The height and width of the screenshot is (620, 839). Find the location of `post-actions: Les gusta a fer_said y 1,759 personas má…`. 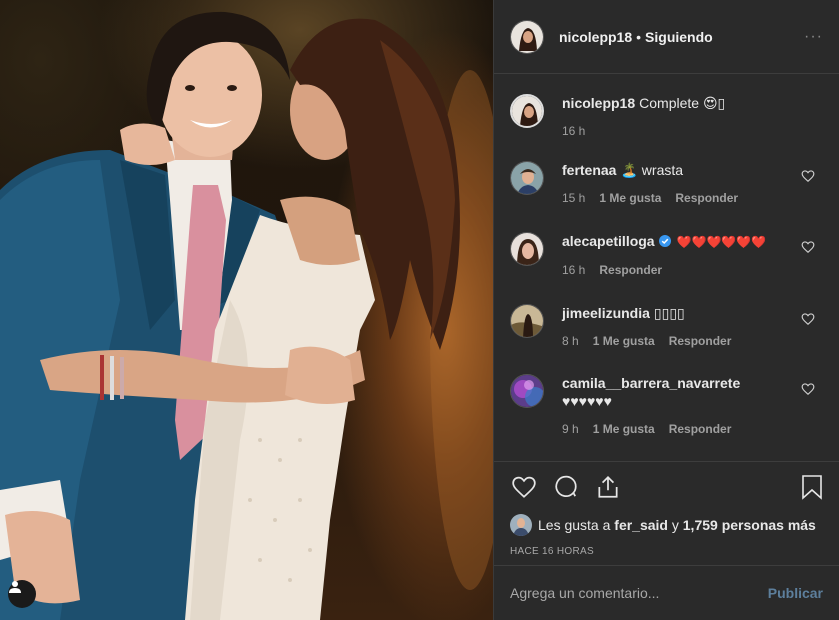

post-actions: Les gusta a fer_said y 1,759 personas má… is located at coordinates (666, 509).